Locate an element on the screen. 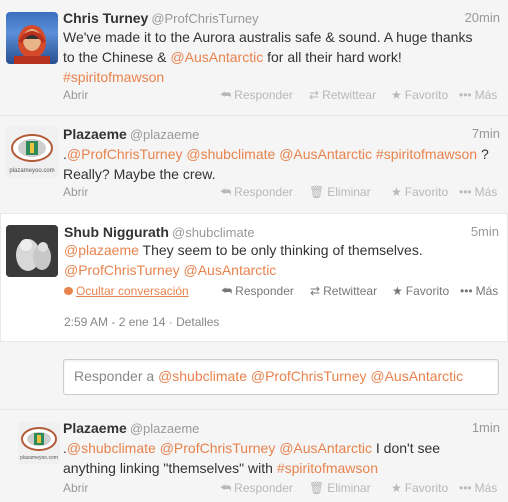  user-handle: @shubclimate is located at coordinates (213, 232).